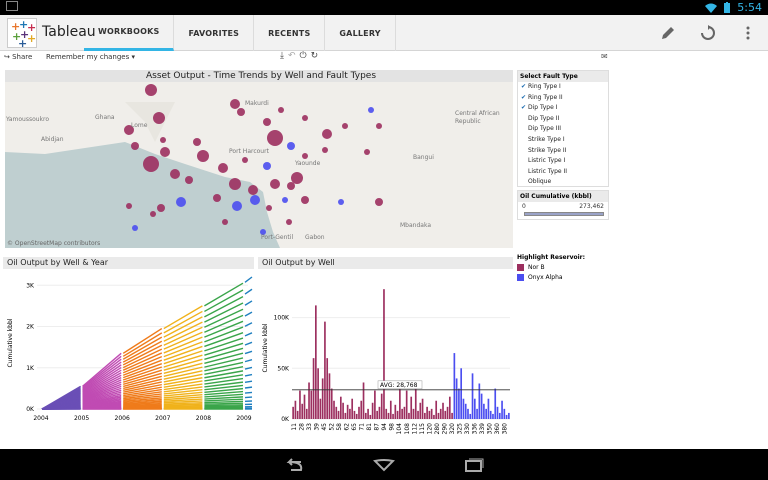 Image resolution: width=768 pixels, height=480 pixels. What do you see at coordinates (563, 161) in the screenshot?
I see `filter-item-listric-type-i: Listric Type I` at bounding box center [563, 161].